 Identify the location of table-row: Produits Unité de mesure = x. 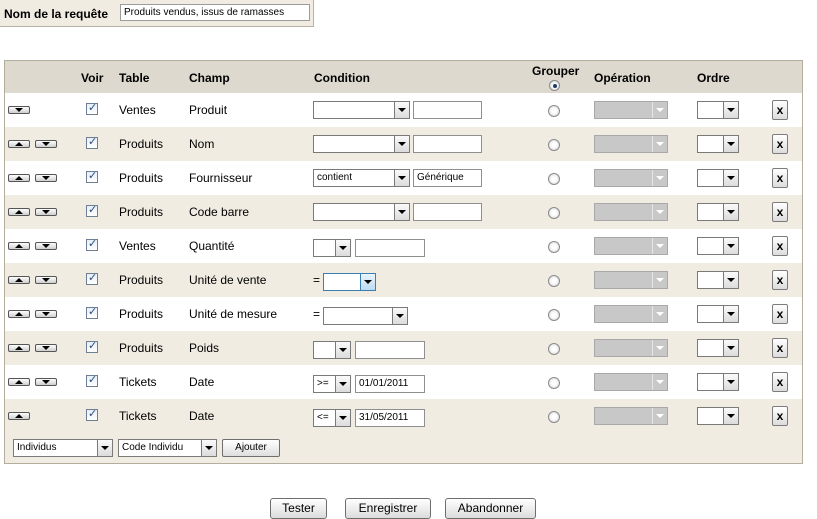
(403, 314).